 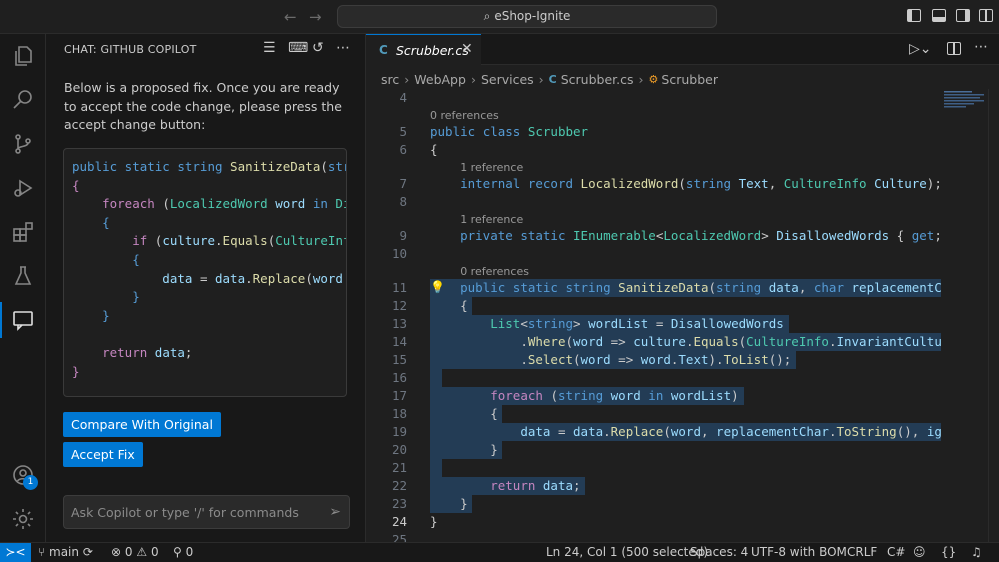 What do you see at coordinates (209, 166) in the screenshot?
I see `code-line: public static string SanitizeData(stri` at bounding box center [209, 166].